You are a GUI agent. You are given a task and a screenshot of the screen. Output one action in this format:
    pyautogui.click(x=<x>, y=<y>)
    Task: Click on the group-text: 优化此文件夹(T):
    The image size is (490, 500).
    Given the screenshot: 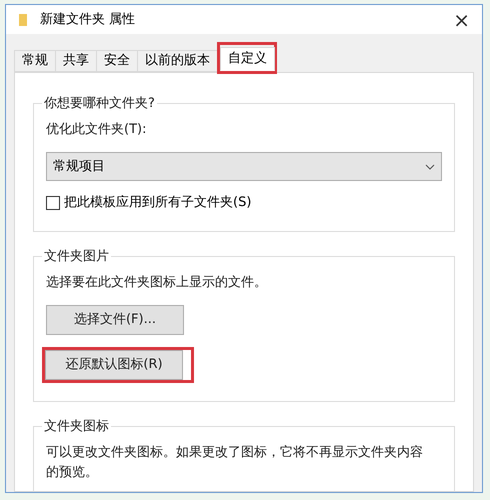 What is the action you would take?
    pyautogui.click(x=97, y=130)
    